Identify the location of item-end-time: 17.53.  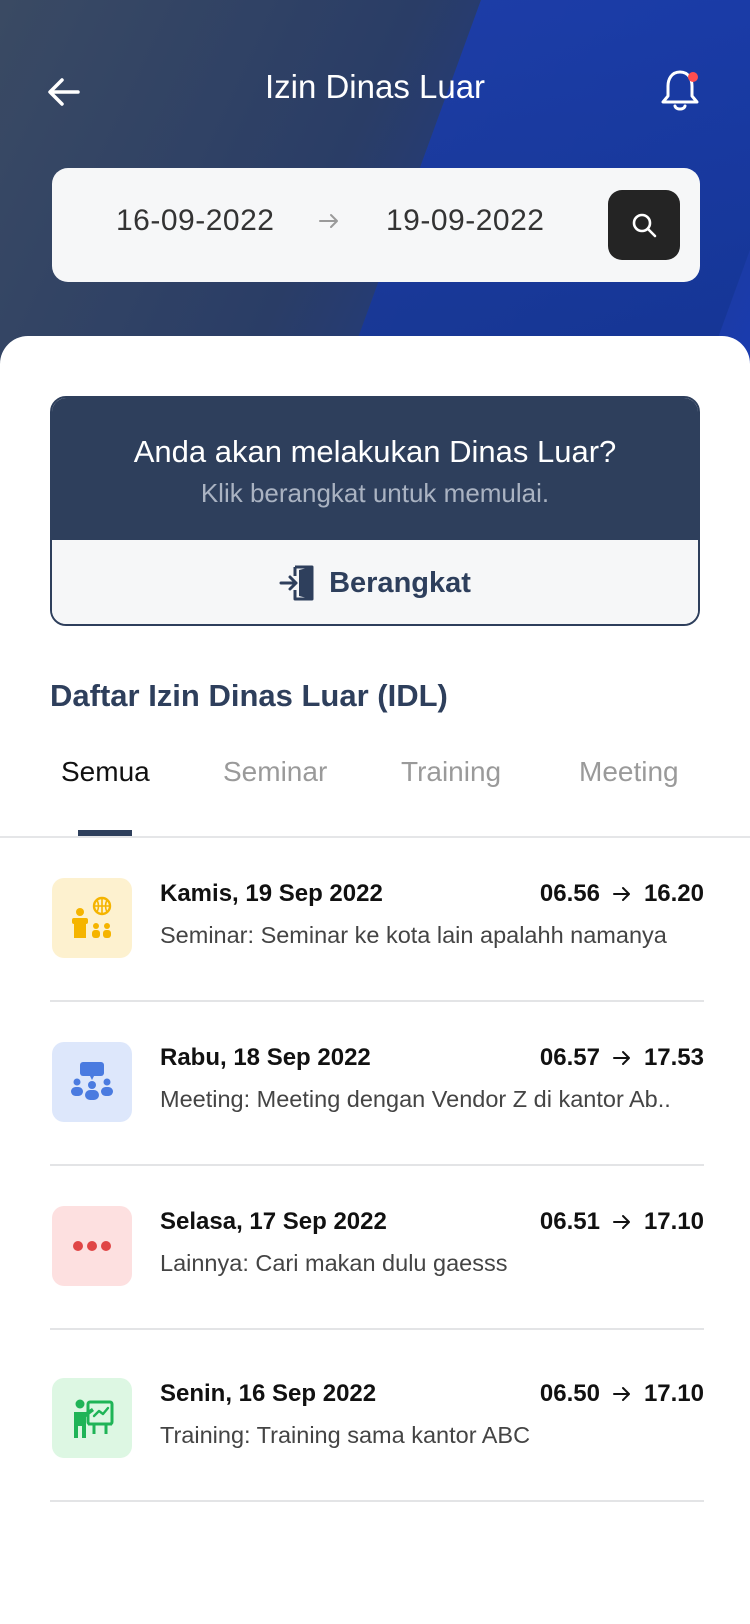
(673, 1057).